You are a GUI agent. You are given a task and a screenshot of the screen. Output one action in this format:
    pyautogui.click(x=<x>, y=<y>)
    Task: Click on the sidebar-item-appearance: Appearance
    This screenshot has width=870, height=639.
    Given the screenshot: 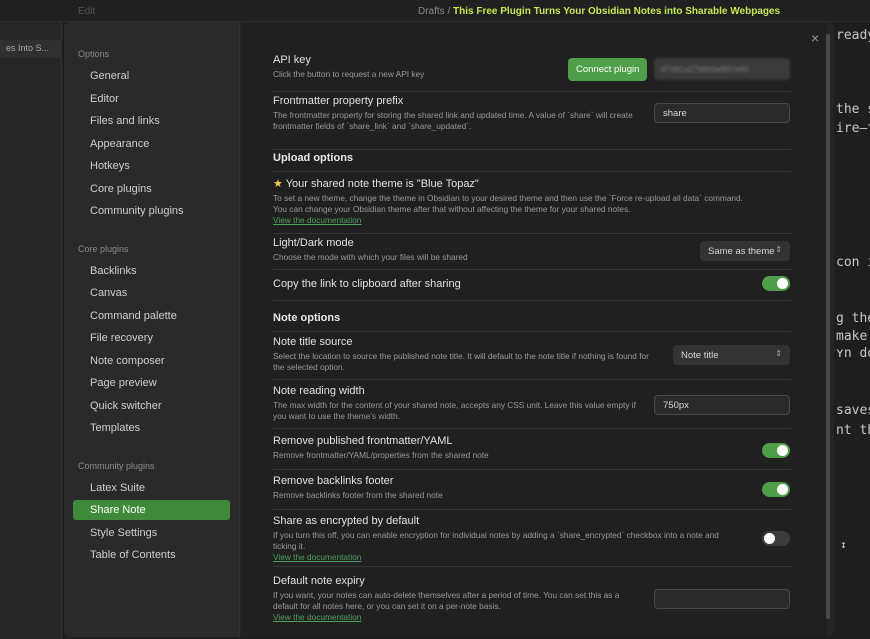 What is the action you would take?
    pyautogui.click(x=151, y=144)
    